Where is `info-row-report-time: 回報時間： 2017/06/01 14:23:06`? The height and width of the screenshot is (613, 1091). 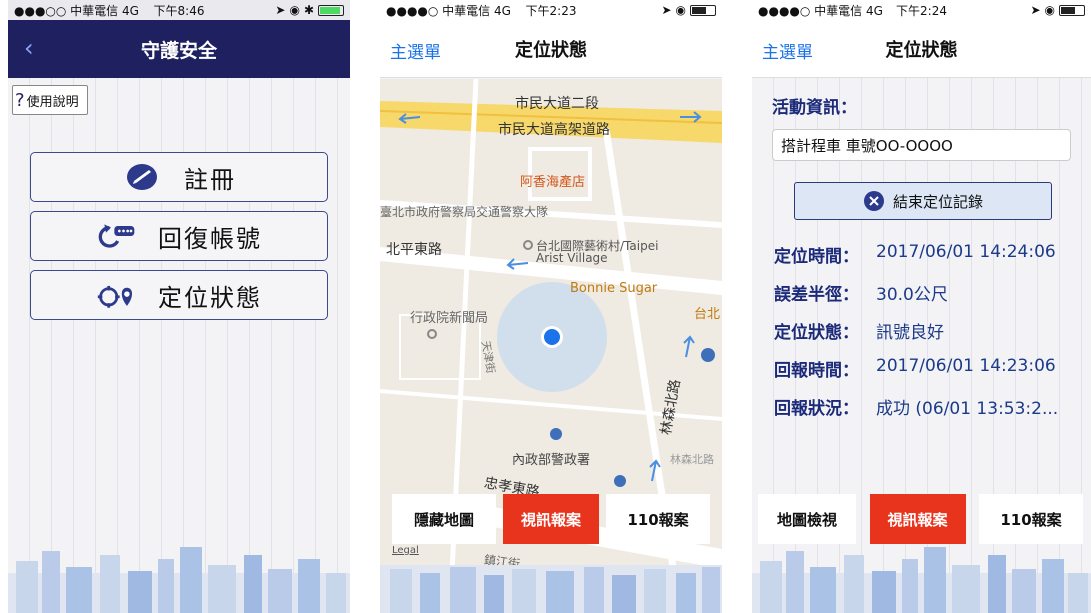
info-row-report-time: 回報時間： 2017/06/01 14:23:06 is located at coordinates (915, 368).